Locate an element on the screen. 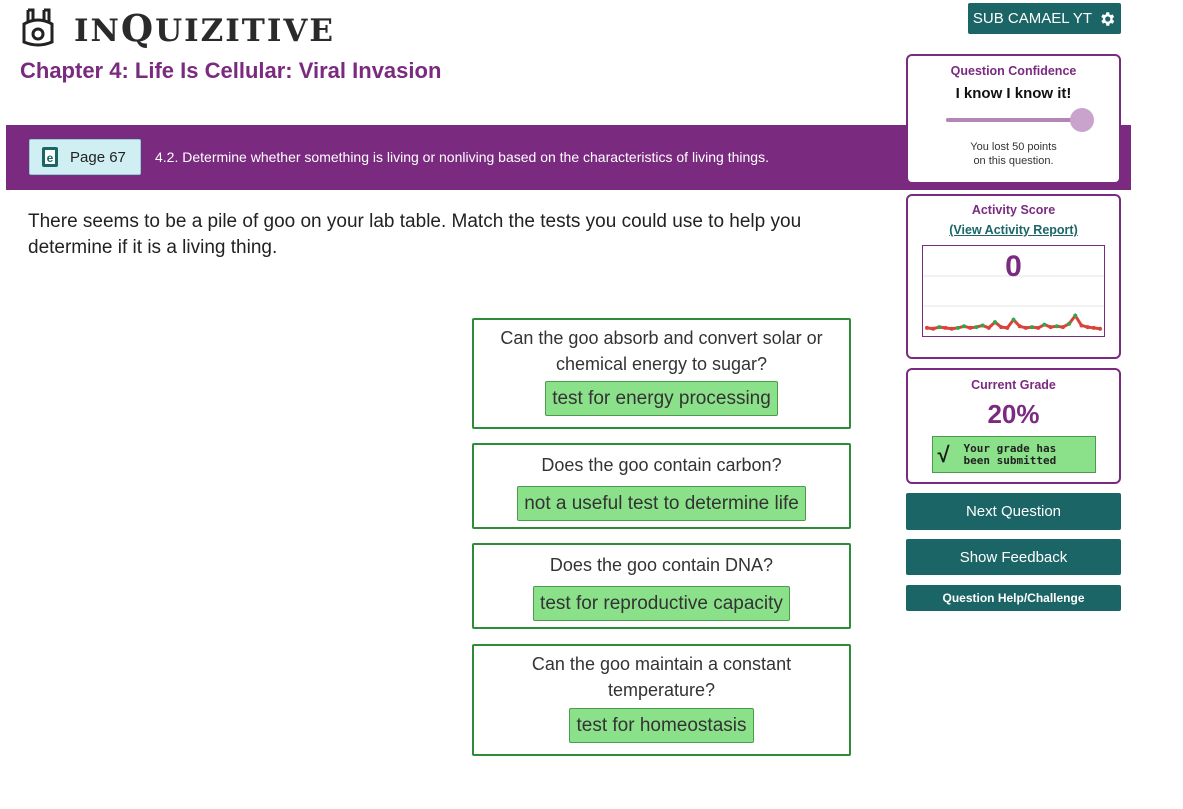 The image size is (1183, 809). next-question-button: Next Question is located at coordinates (1013, 511).